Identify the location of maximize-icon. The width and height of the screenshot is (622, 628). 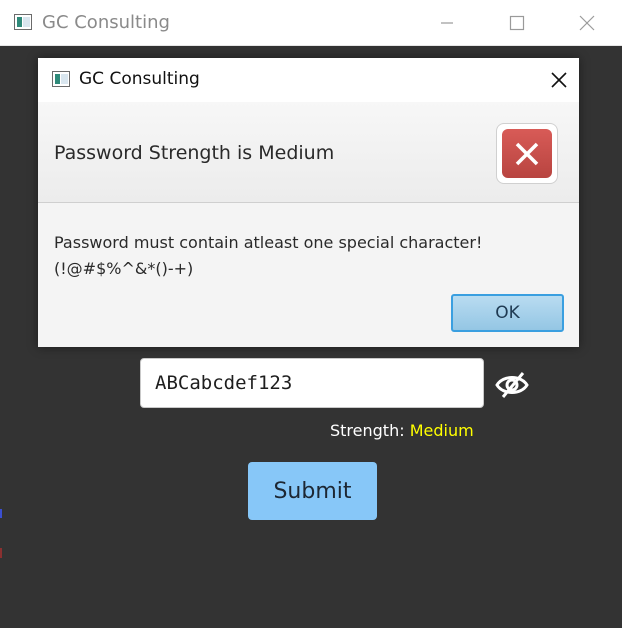
(517, 23).